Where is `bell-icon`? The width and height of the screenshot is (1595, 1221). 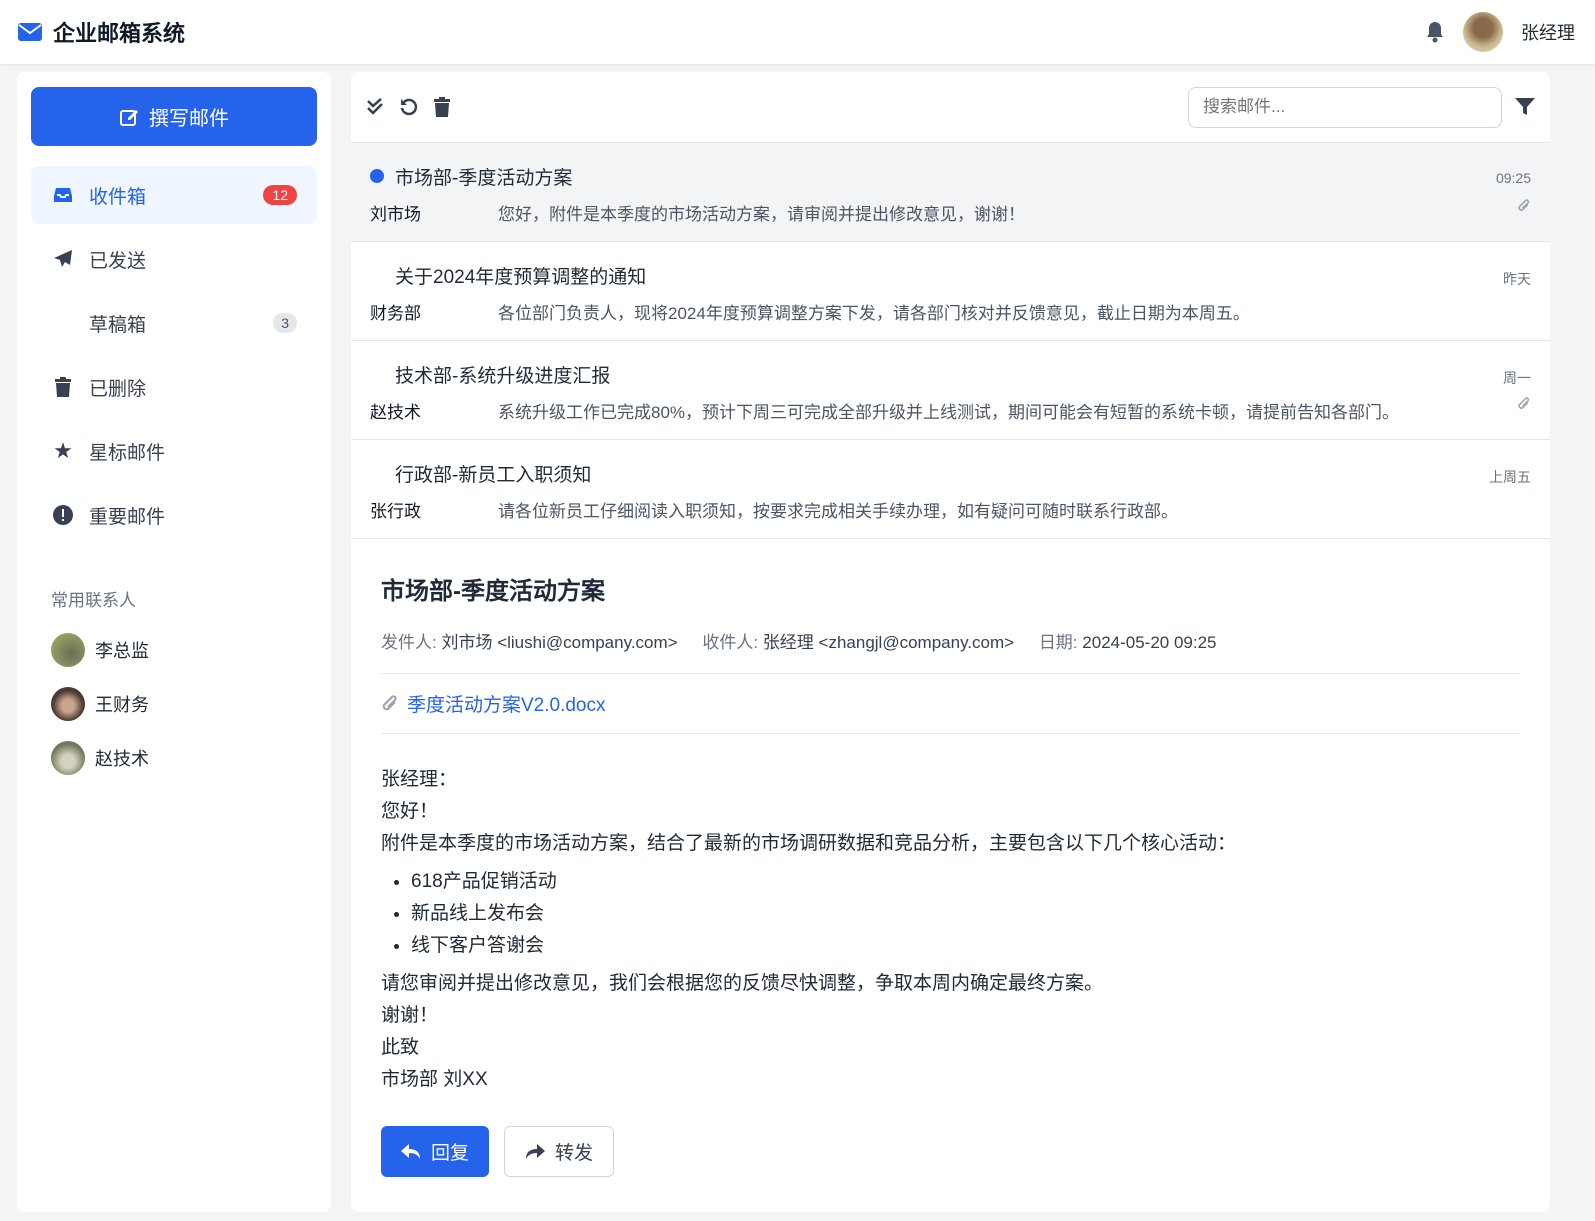
bell-icon is located at coordinates (1435, 32).